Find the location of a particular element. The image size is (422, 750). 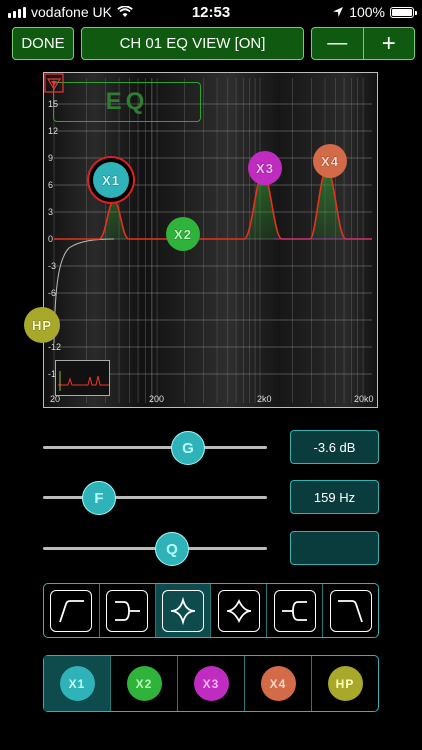

q-readout is located at coordinates (334, 548).